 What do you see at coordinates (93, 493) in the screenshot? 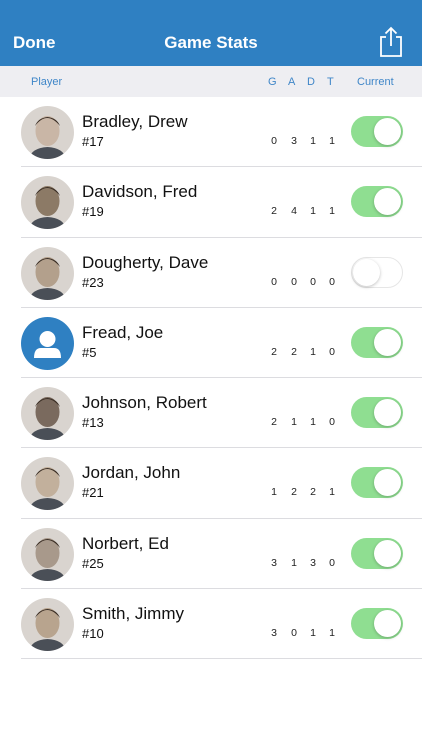
I see `player-number: #21` at bounding box center [93, 493].